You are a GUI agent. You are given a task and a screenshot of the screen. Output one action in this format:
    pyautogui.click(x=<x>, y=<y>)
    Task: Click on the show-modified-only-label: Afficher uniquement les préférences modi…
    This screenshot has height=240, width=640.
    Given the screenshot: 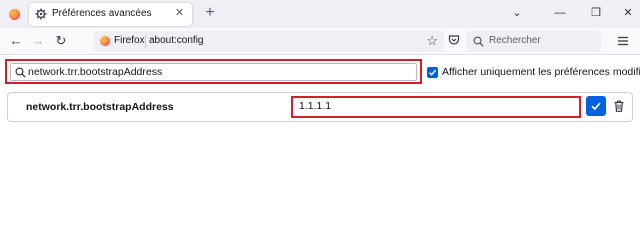 What is the action you would take?
    pyautogui.click(x=541, y=72)
    